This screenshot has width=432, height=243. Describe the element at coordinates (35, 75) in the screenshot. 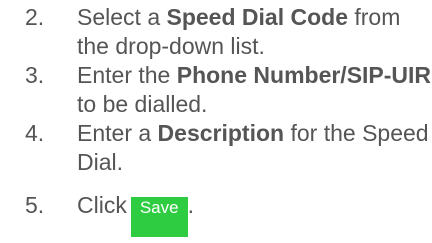

I see `step-number: 3.` at that location.